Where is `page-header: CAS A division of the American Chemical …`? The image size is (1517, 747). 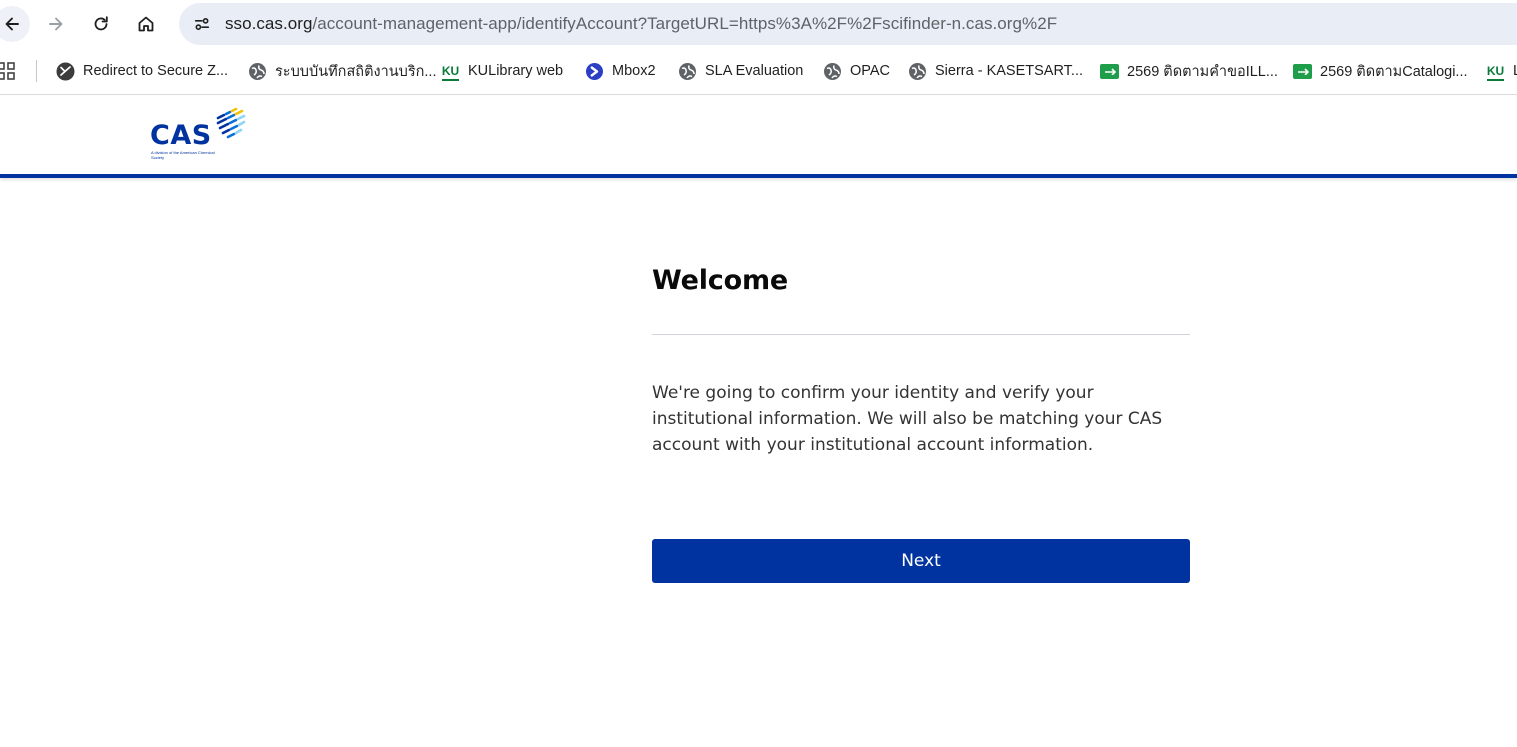 page-header: CAS A division of the American Chemical … is located at coordinates (758, 137).